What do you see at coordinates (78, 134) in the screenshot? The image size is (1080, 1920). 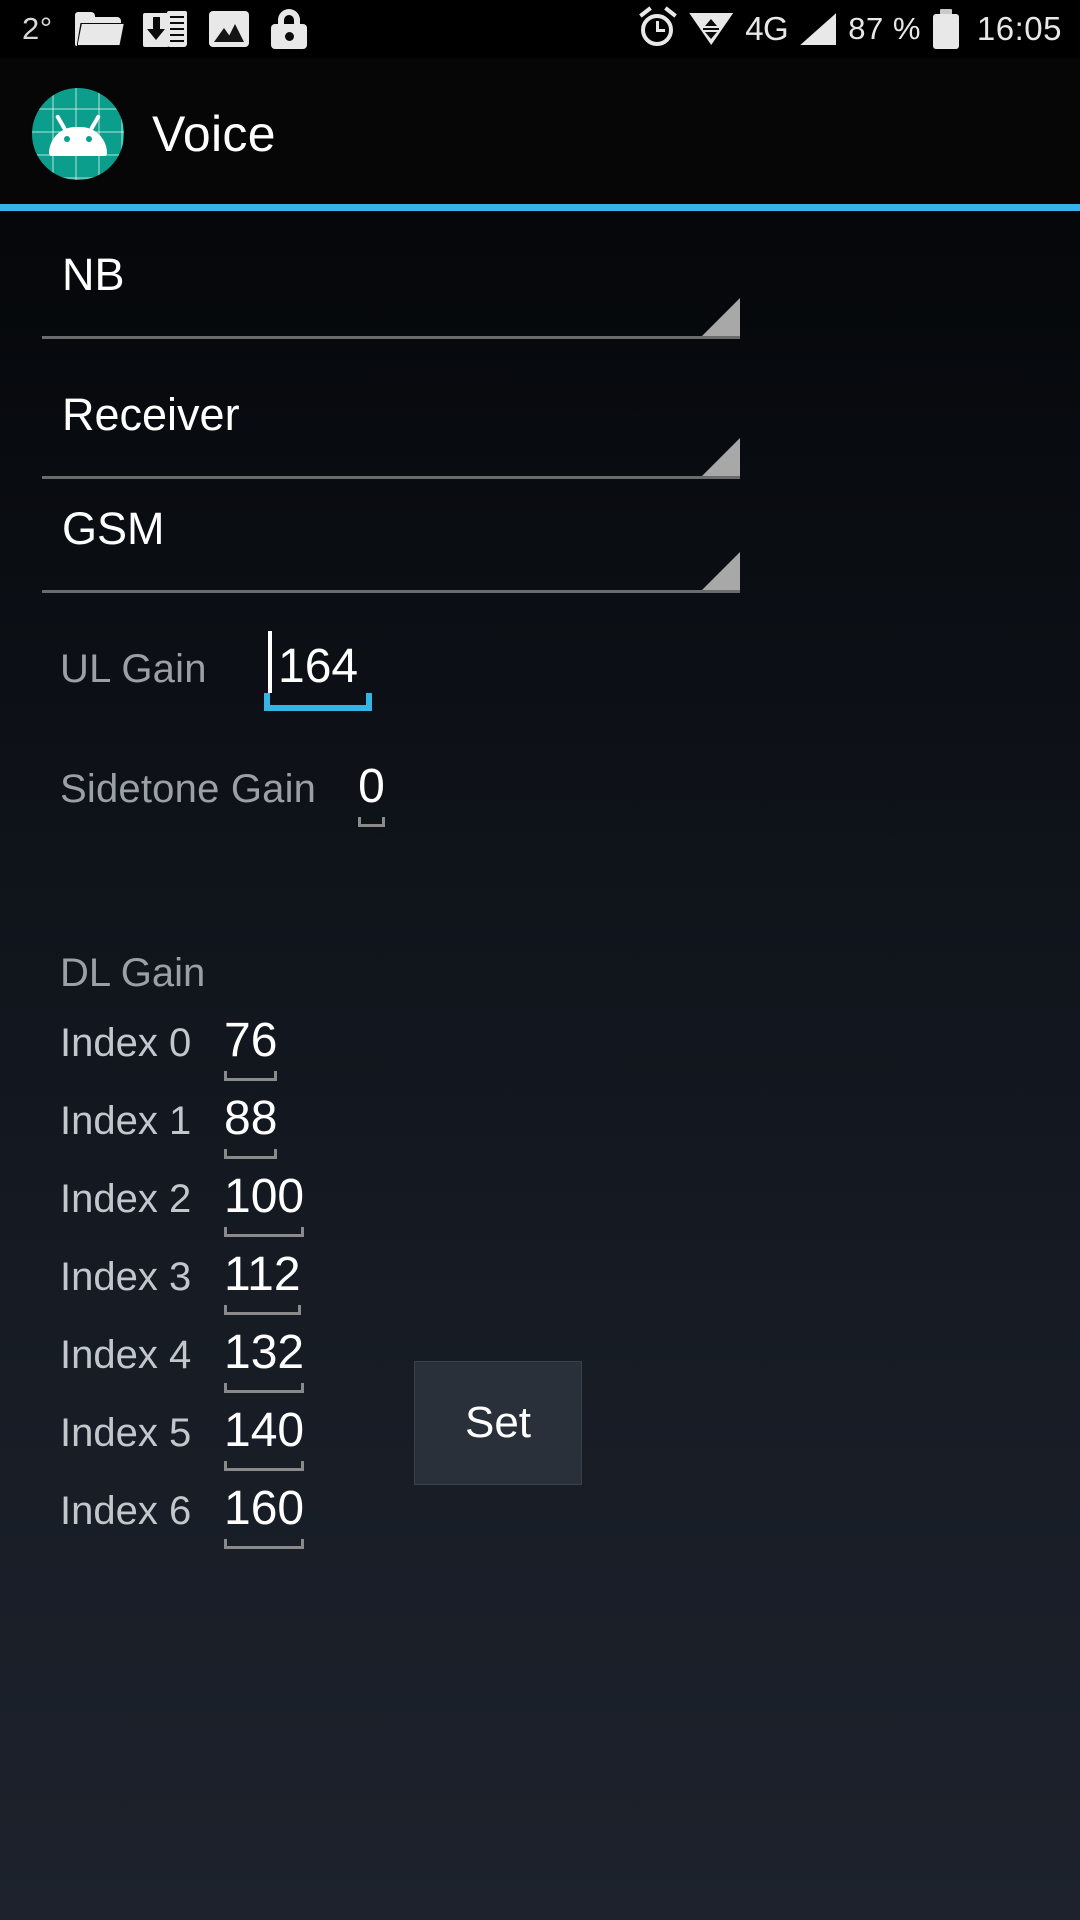 I see `android-robot-icon` at bounding box center [78, 134].